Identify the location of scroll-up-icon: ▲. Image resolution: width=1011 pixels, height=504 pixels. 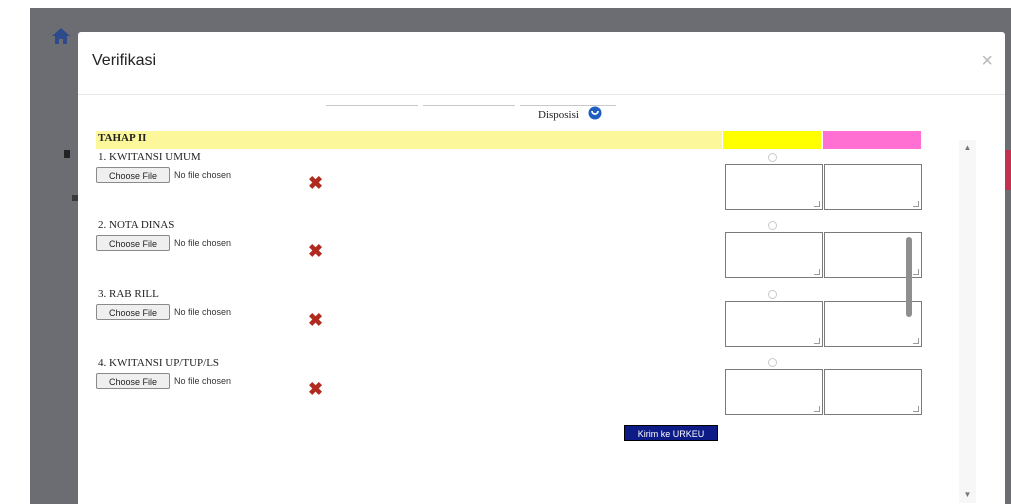
(967, 148).